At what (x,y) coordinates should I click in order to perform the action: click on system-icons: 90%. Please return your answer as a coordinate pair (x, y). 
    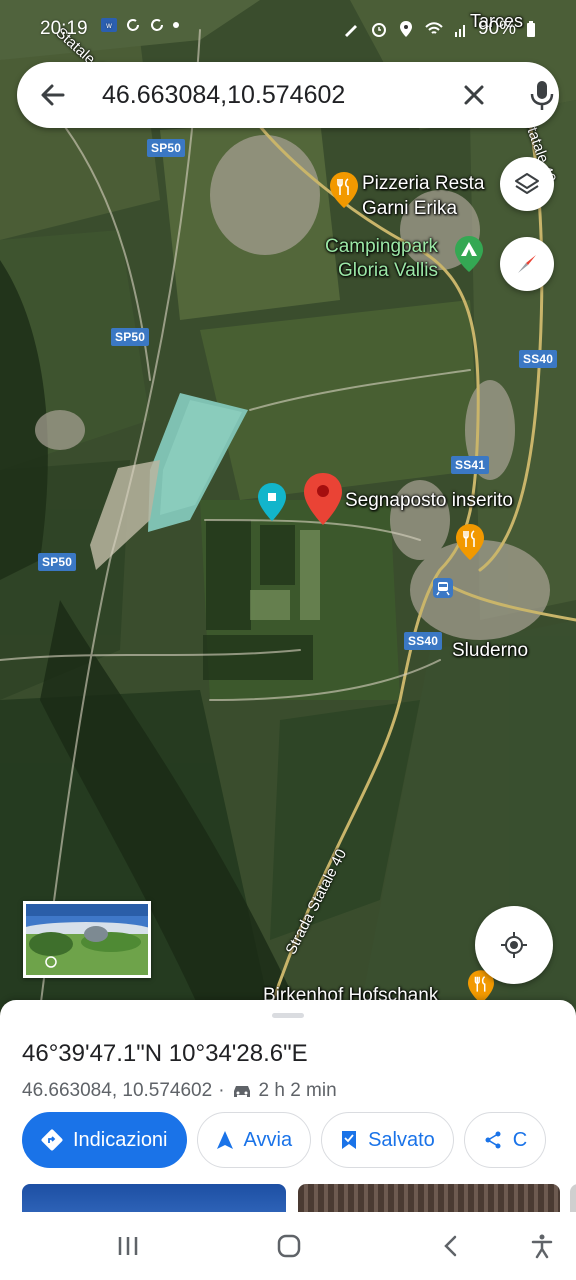
    Looking at the image, I should click on (439, 29).